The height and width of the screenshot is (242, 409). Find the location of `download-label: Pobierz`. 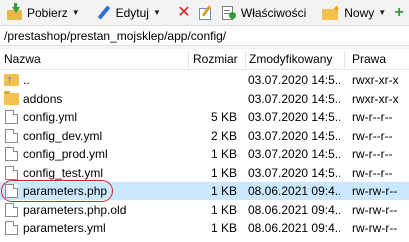

download-label: Pobierz is located at coordinates (47, 12).